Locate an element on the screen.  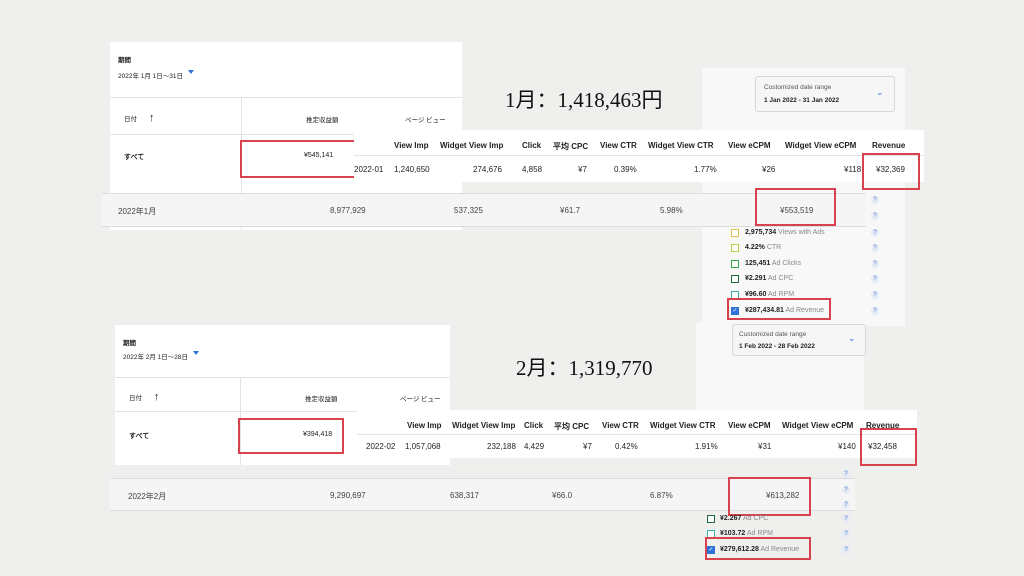
feb-widget-header: Widget View Imp is located at coordinates (484, 425).